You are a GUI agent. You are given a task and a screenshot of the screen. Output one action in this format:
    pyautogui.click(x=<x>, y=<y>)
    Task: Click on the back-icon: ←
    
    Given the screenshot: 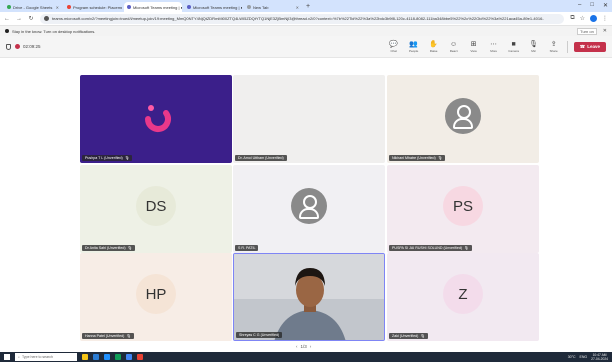 What is the action you would take?
    pyautogui.click(x=7, y=19)
    